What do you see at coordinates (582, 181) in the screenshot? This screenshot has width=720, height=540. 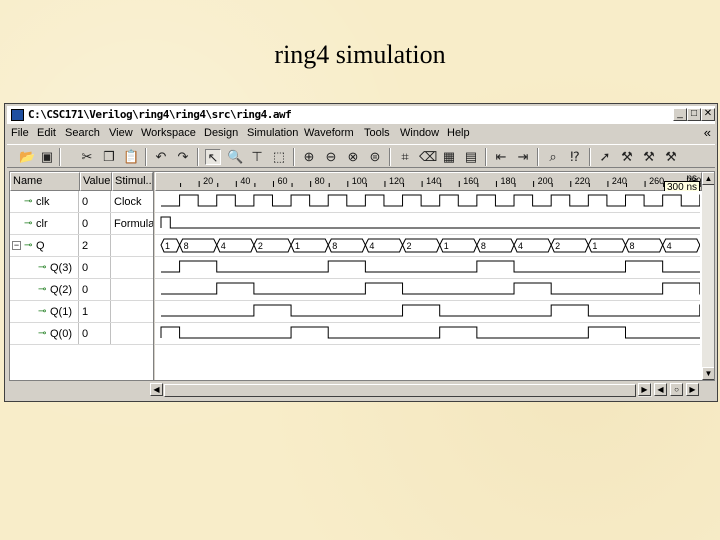 I see `ruler-tick-label: 220` at bounding box center [582, 181].